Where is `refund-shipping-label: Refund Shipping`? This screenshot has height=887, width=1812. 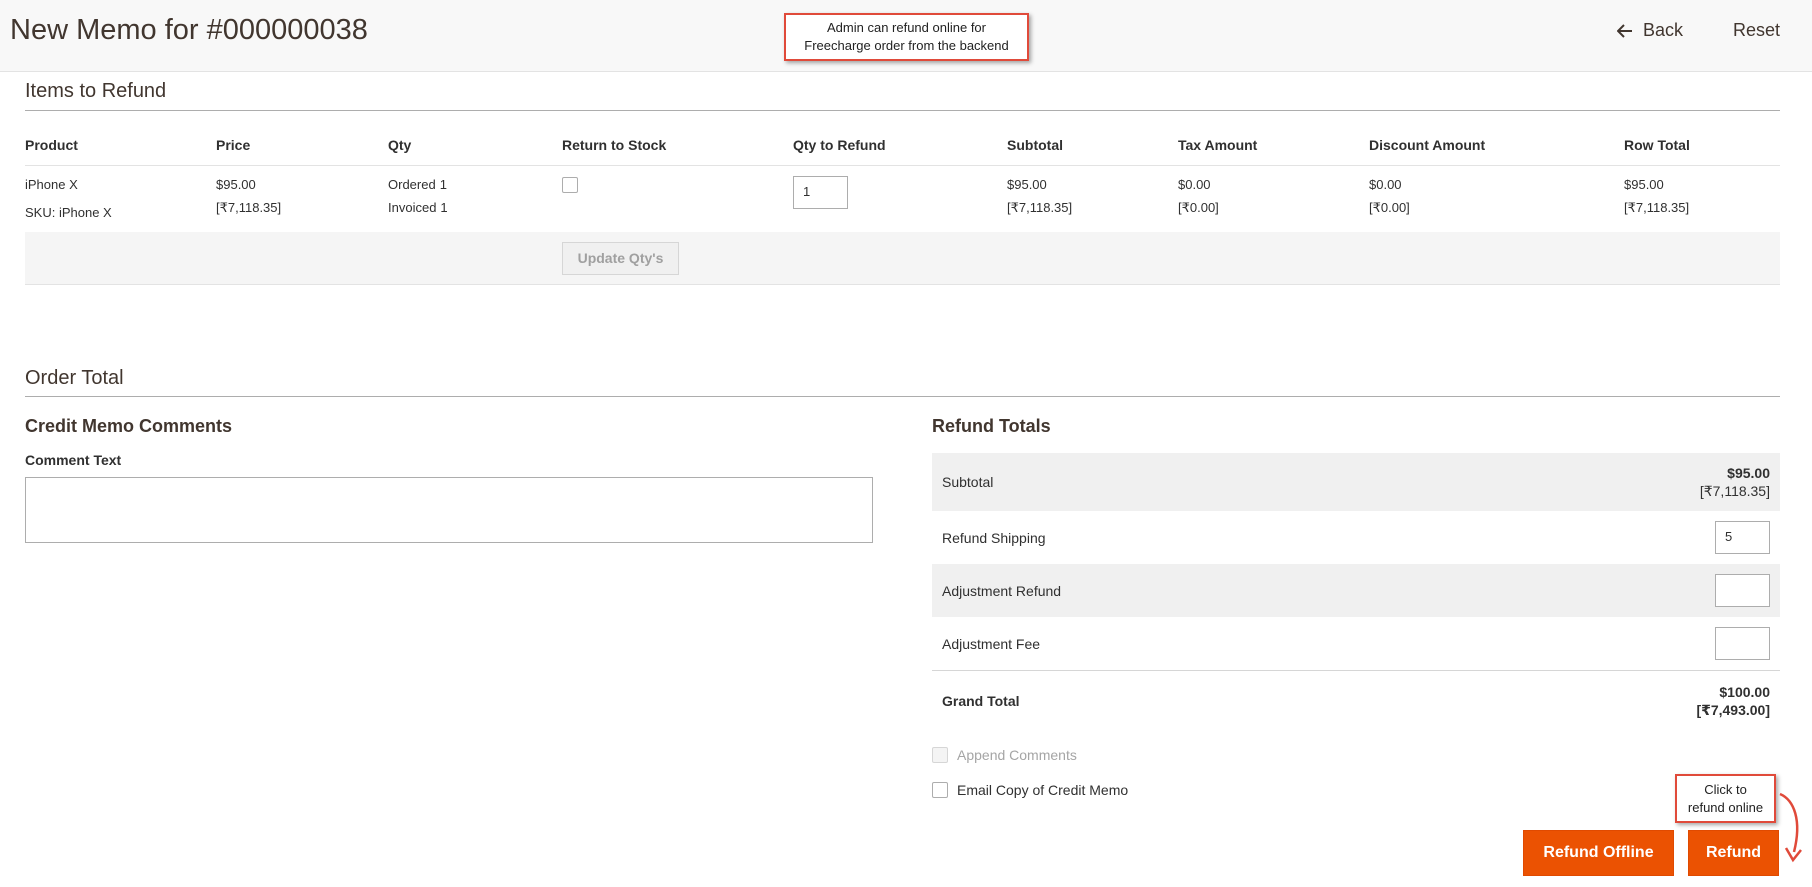 refund-shipping-label: Refund Shipping is located at coordinates (994, 538).